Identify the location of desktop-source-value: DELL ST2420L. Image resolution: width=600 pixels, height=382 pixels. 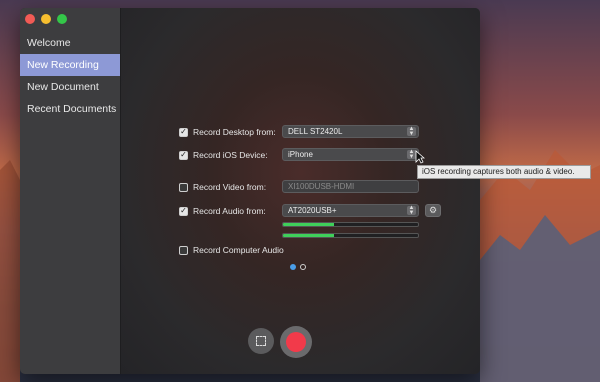
(315, 131).